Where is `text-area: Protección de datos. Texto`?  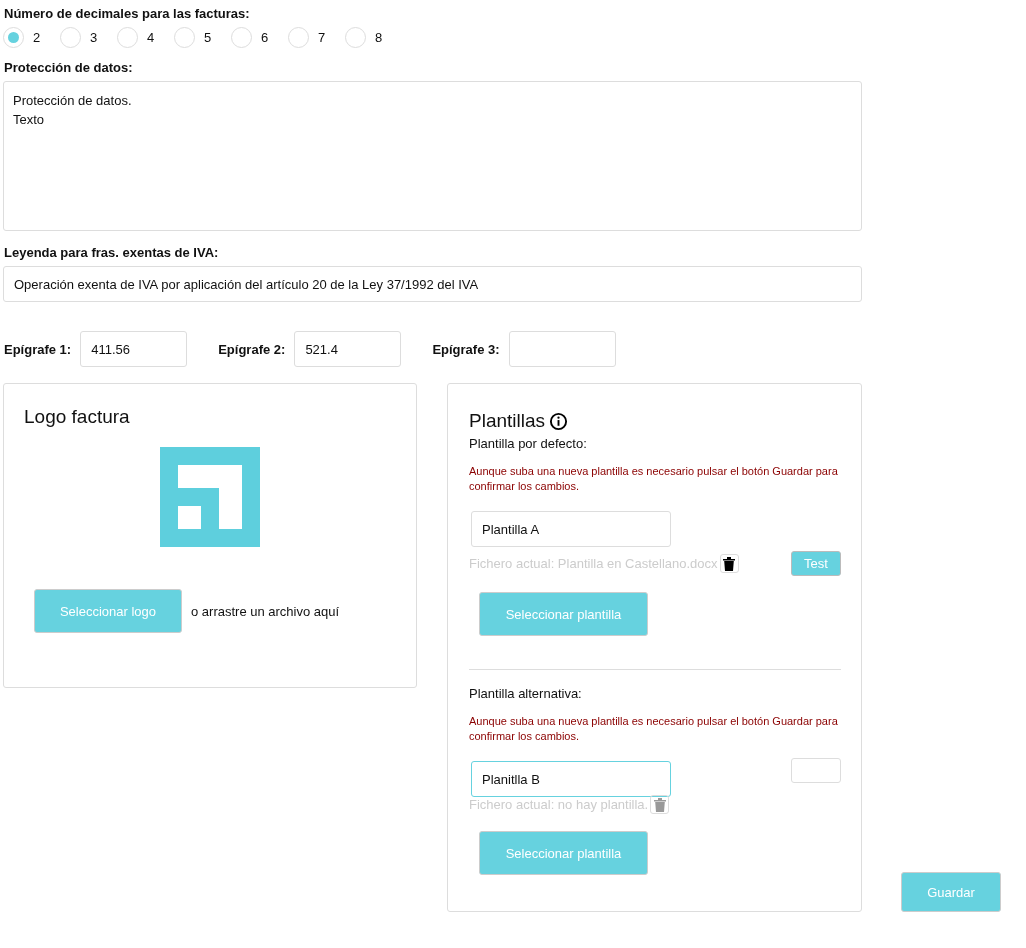 text-area: Protección de datos. Texto is located at coordinates (432, 156).